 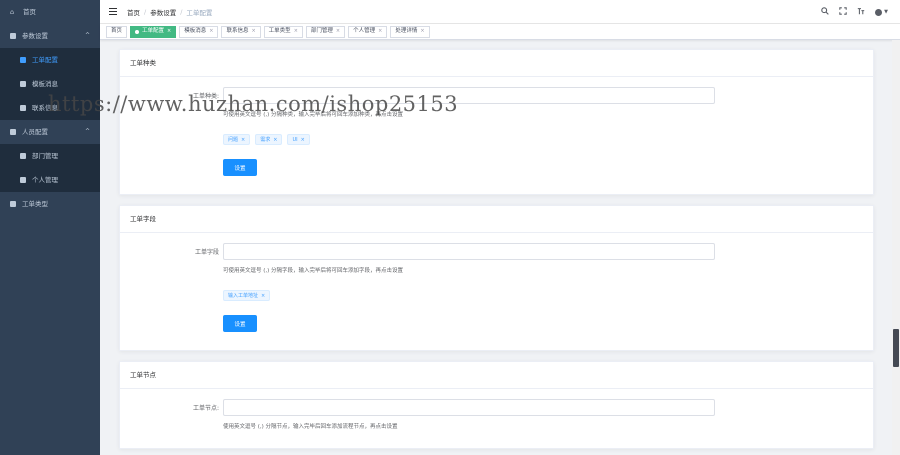 I want to click on user-avatar: ▼, so click(x=881, y=12).